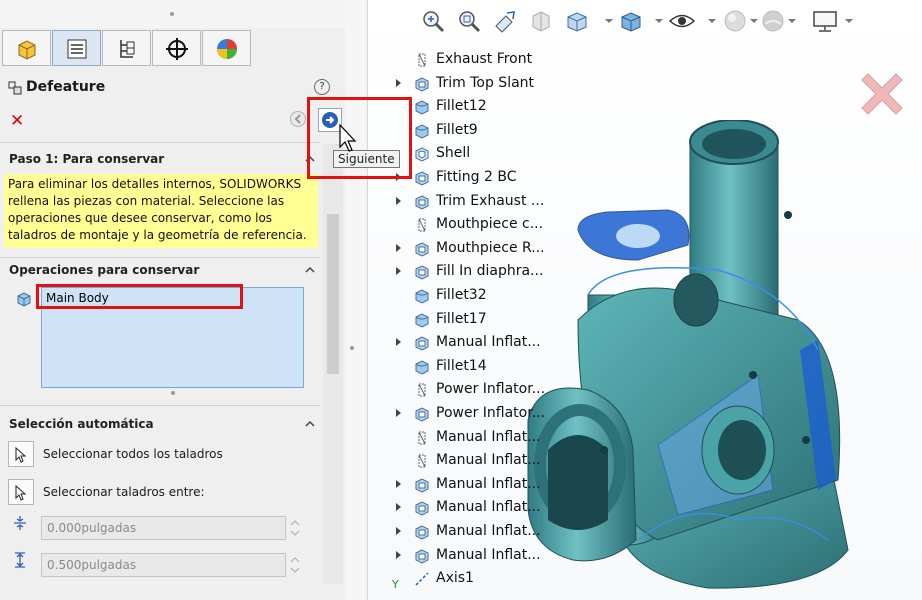 The width and height of the screenshot is (922, 600). I want to click on list-resize-grip, so click(173, 393).